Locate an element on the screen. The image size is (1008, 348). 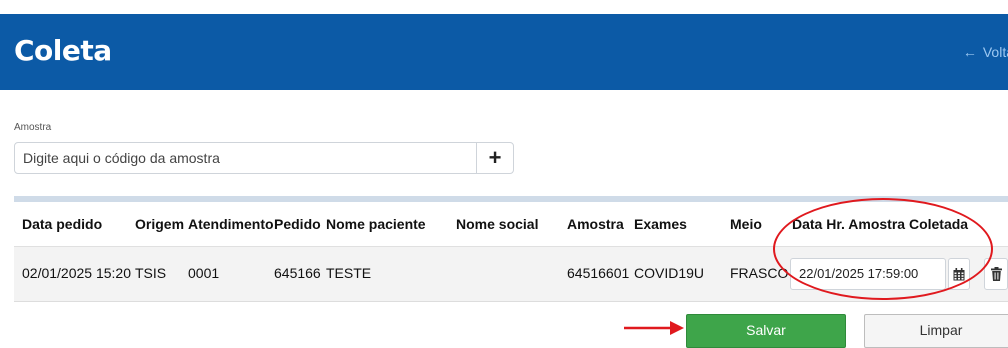
plus-icon: + is located at coordinates (495, 157).